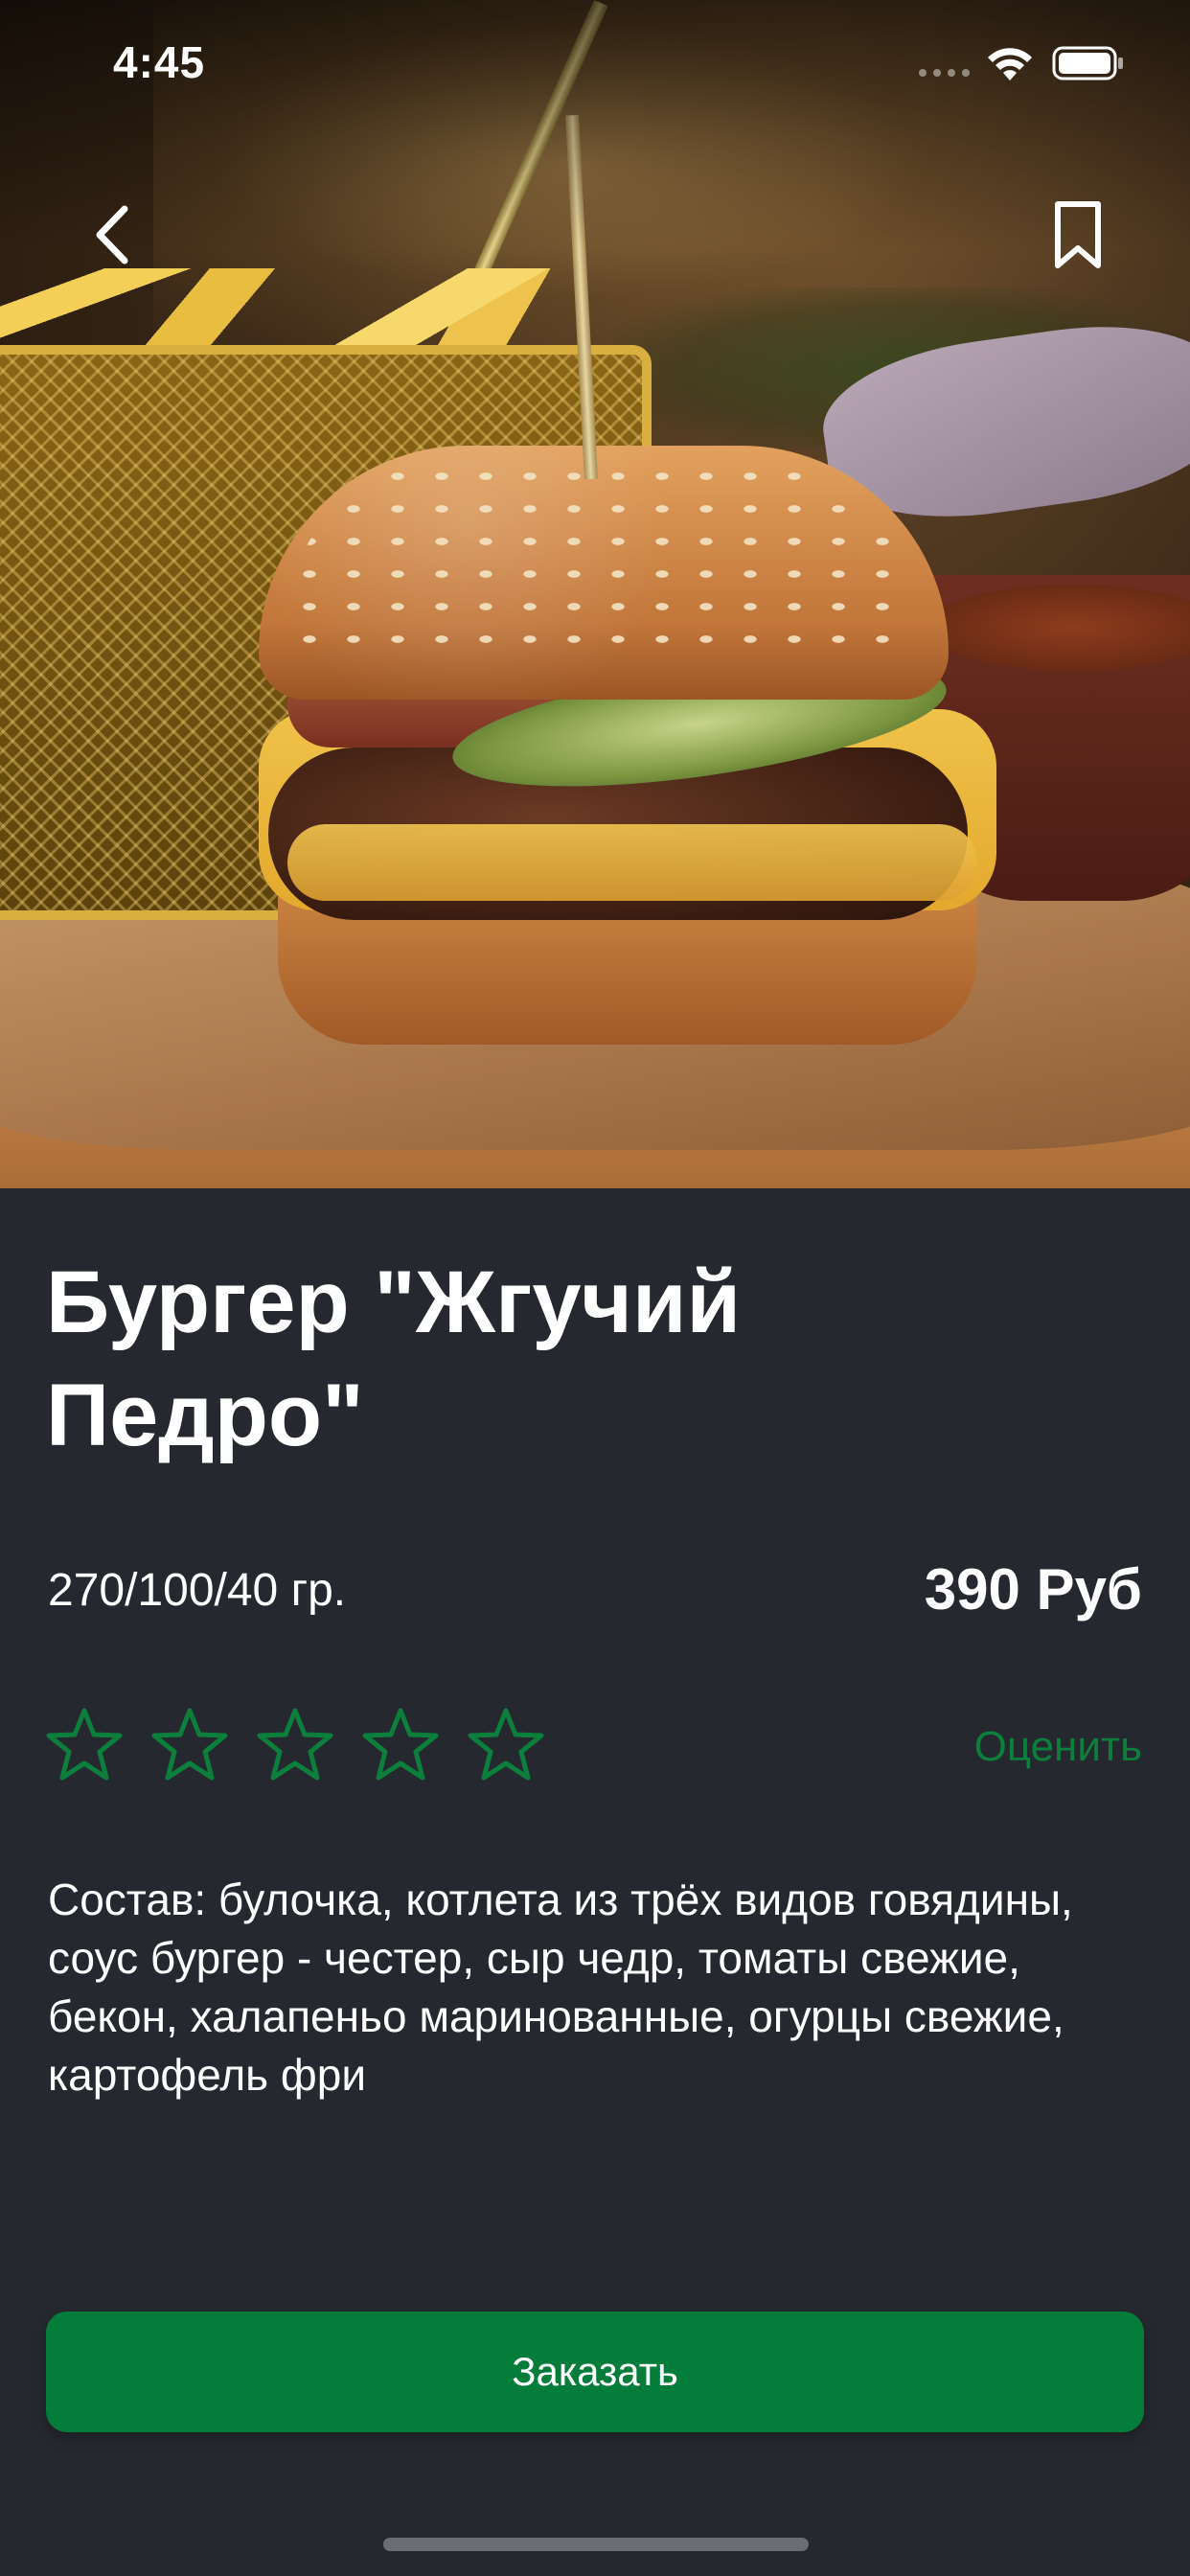 This screenshot has width=1190, height=2576. Describe the element at coordinates (945, 73) in the screenshot. I see `cellular-signal-icon` at that location.